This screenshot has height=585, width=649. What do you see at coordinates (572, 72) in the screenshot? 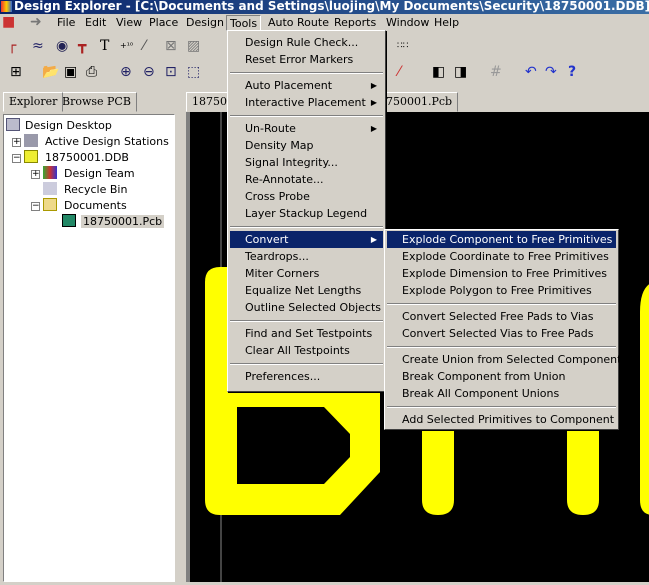
I see `help-icon: ?` at bounding box center [572, 72].